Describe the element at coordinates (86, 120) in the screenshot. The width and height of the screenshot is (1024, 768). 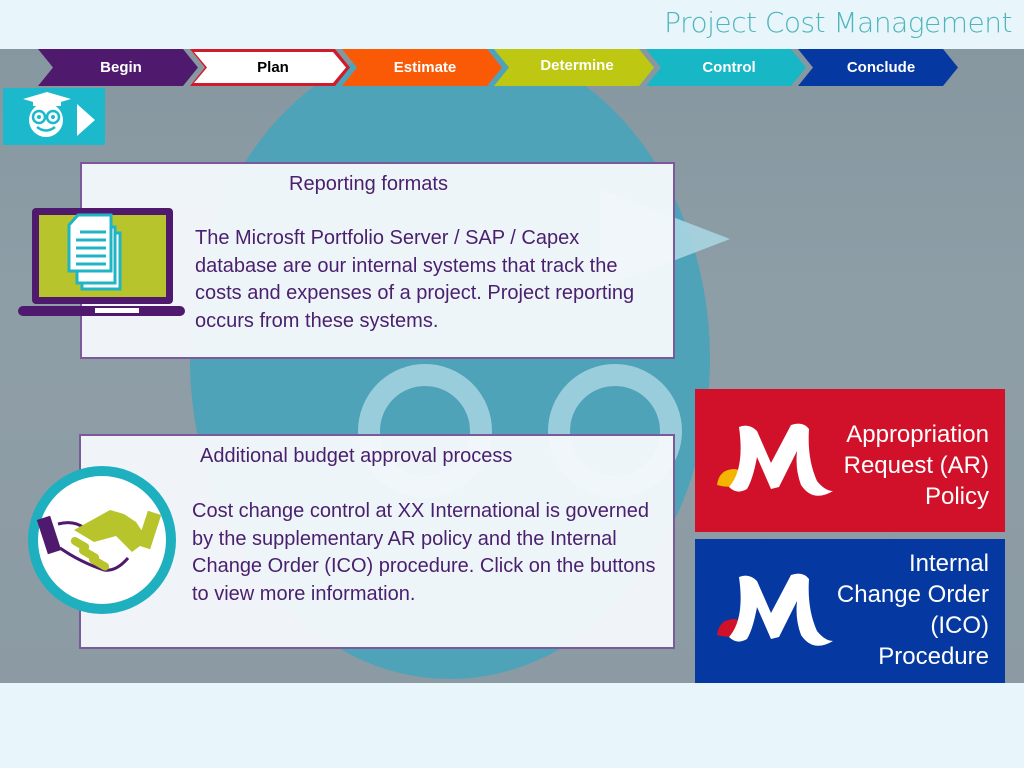
I see `play-arrow-icon` at that location.